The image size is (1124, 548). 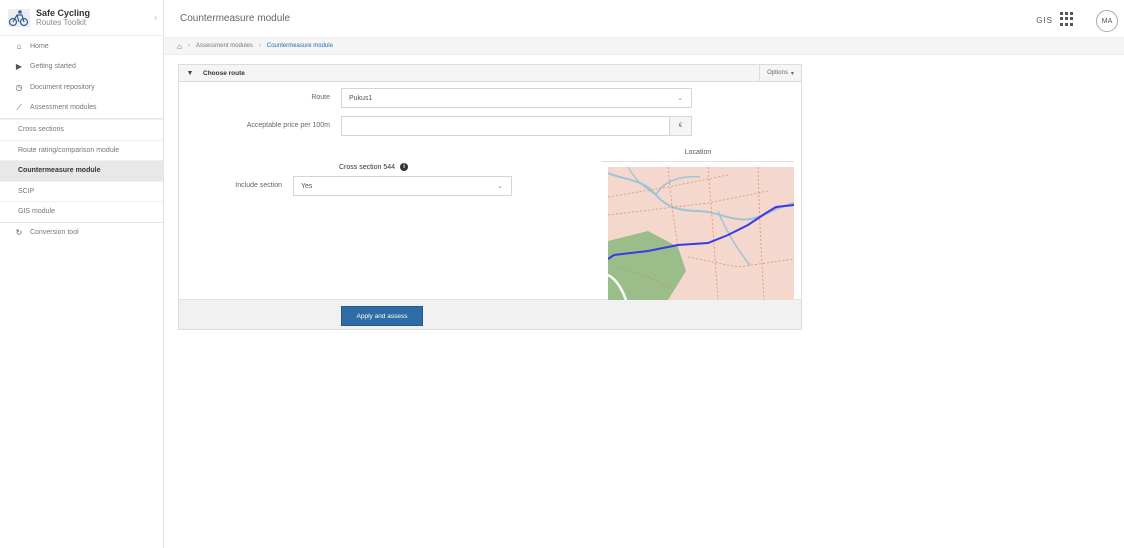 I want to click on sidebar-subitem-countermeasure: Countermeasure module, so click(x=81, y=170).